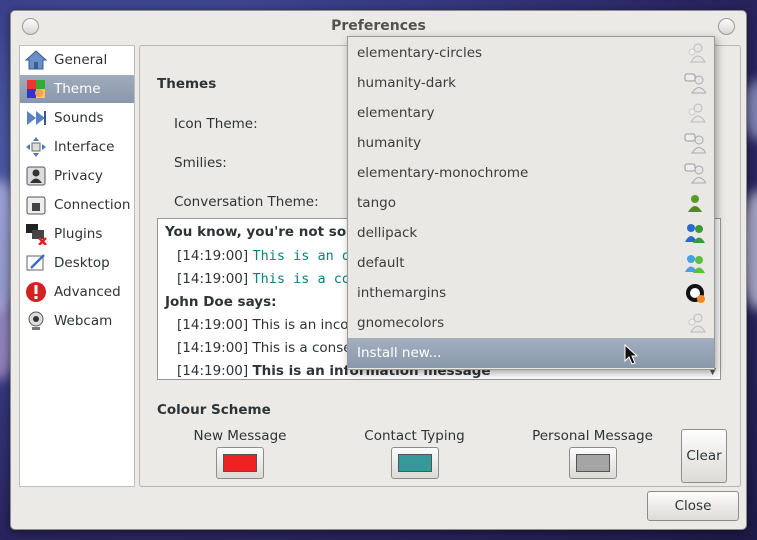 This screenshot has height=540, width=757. Describe the element at coordinates (267, 232) in the screenshot. I see `preview-line: You know, you're not some` at that location.